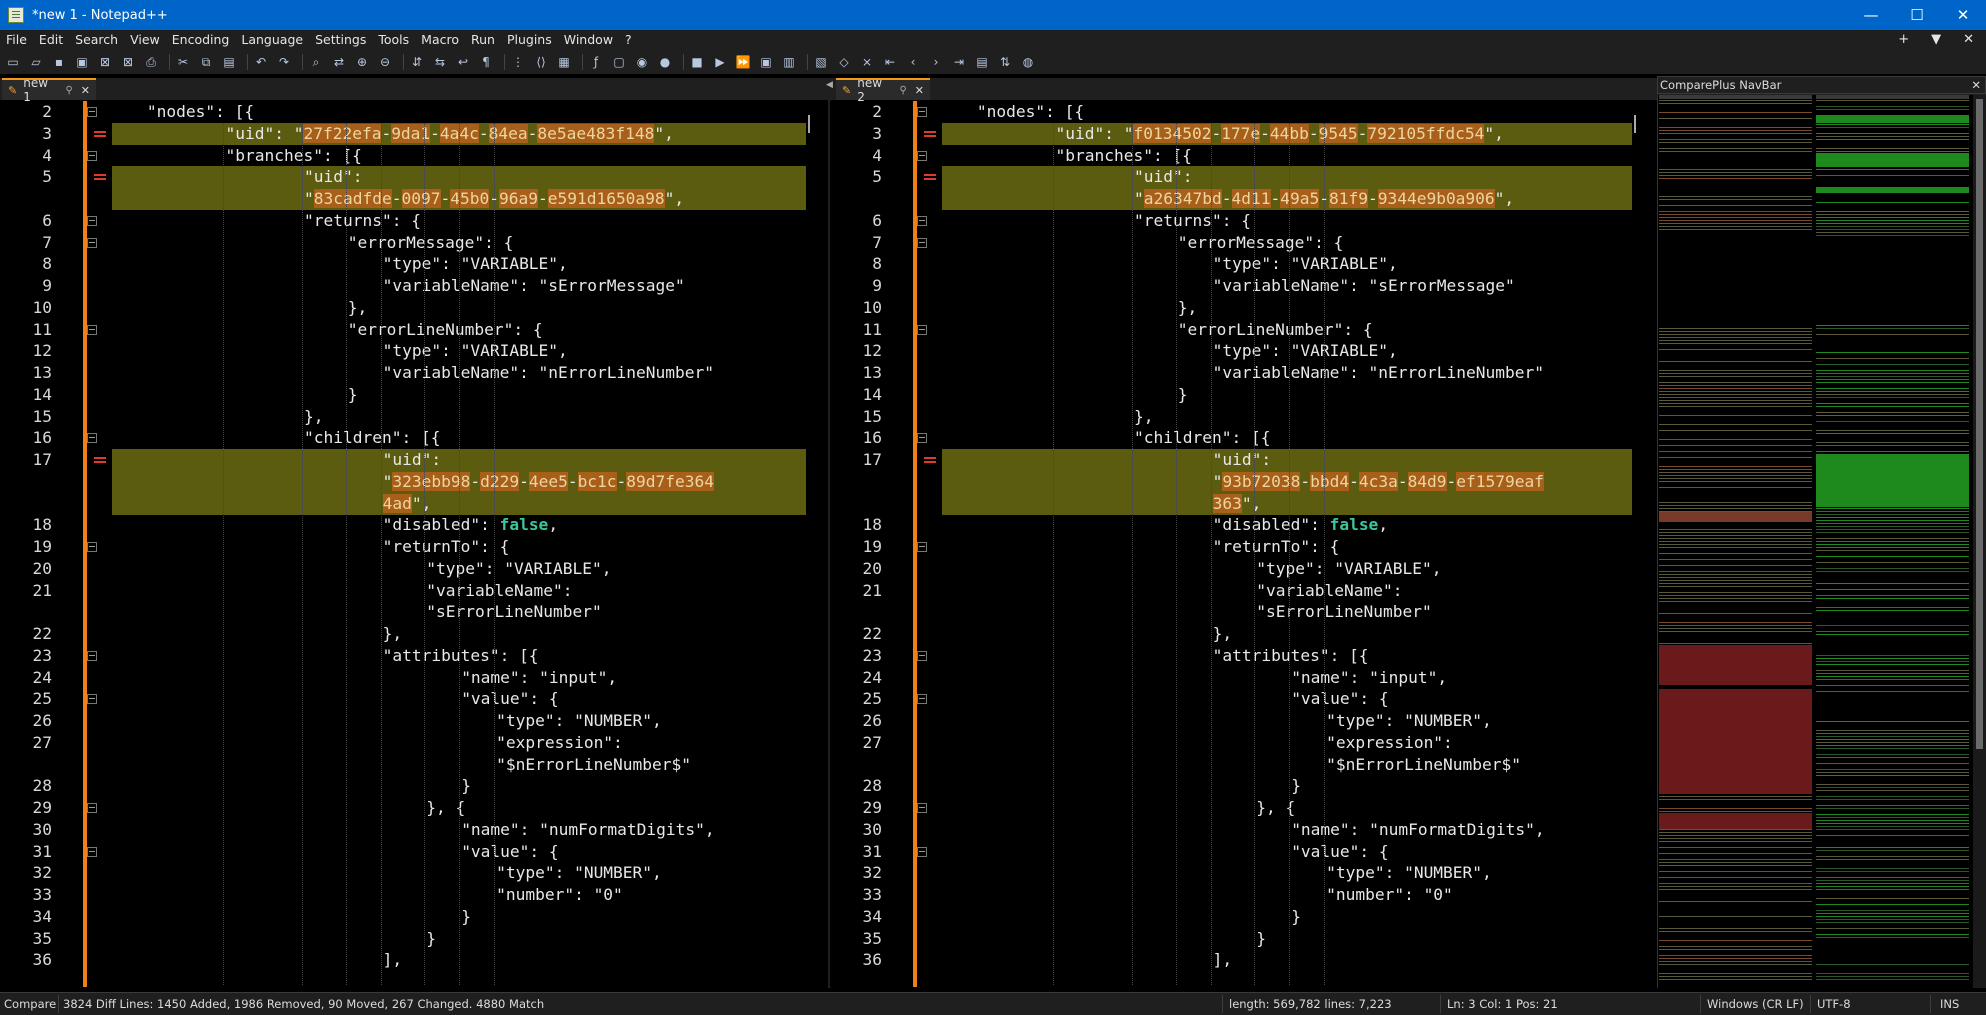 Image resolution: width=1986 pixels, height=1015 pixels. What do you see at coordinates (821, 62) in the screenshot?
I see `compare-sel-icon: ▧` at bounding box center [821, 62].